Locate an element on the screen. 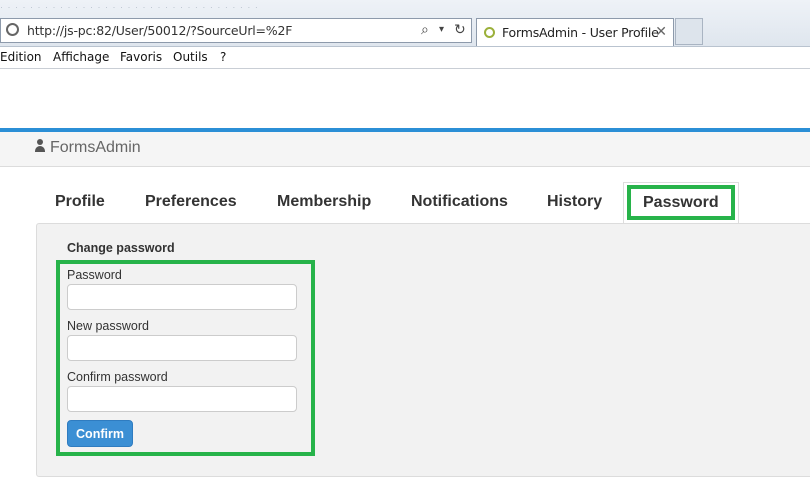 The height and width of the screenshot is (495, 810). tab-favicon-icon is located at coordinates (489, 32).